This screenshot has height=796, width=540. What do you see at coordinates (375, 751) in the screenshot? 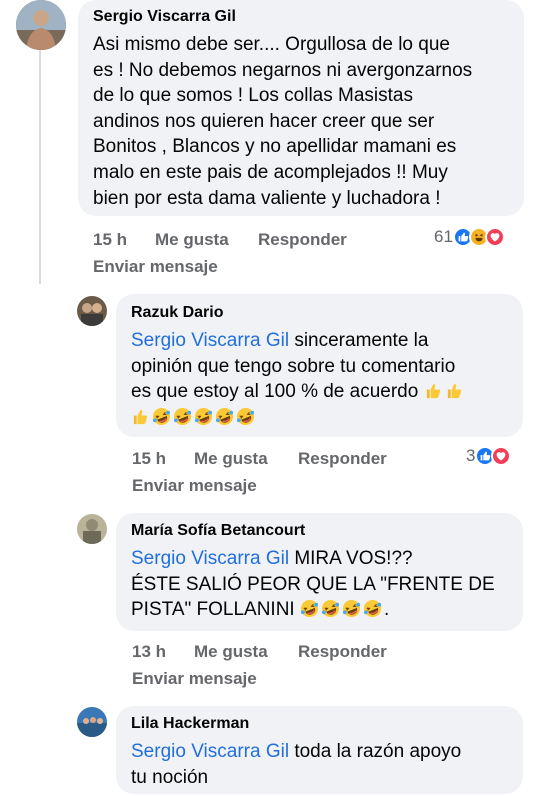
I see `comment-text-line: toda la razón apoyo` at bounding box center [375, 751].